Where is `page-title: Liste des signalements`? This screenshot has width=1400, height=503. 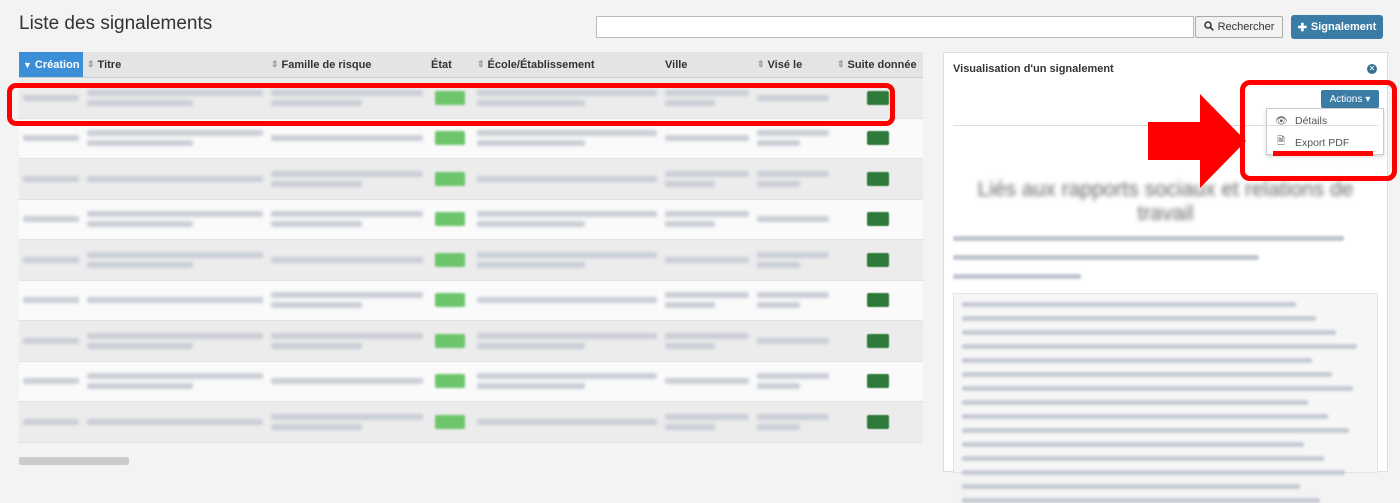
page-title: Liste des signalements is located at coordinates (116, 23).